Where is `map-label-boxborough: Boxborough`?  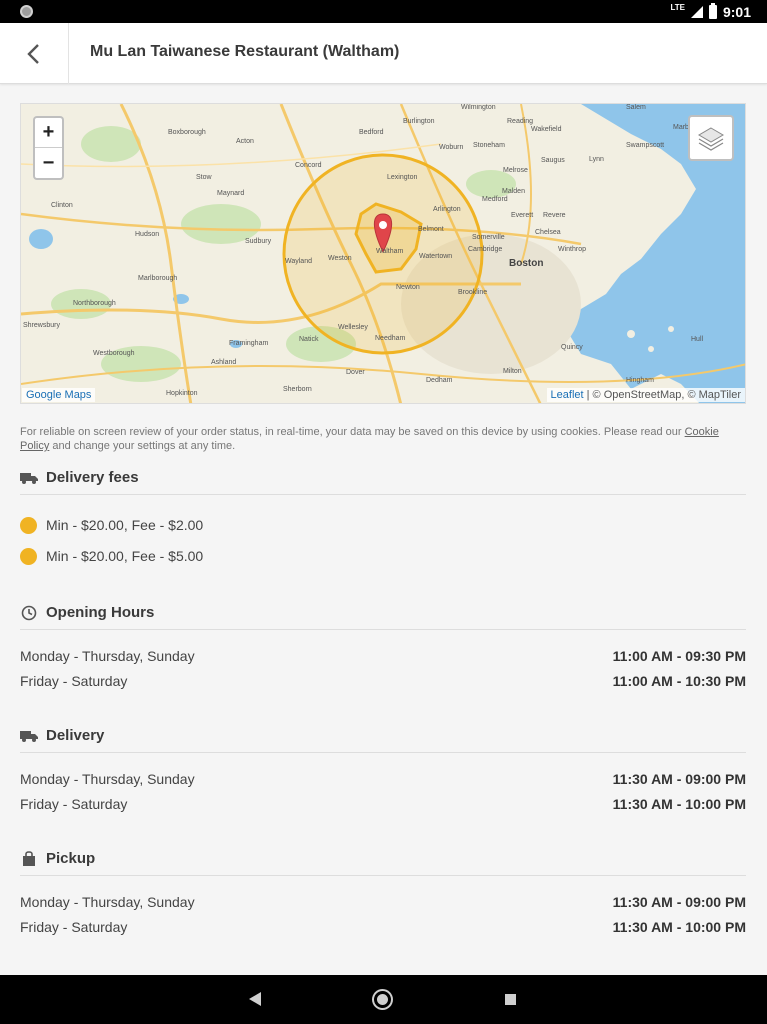 map-label-boxborough: Boxborough is located at coordinates (187, 132).